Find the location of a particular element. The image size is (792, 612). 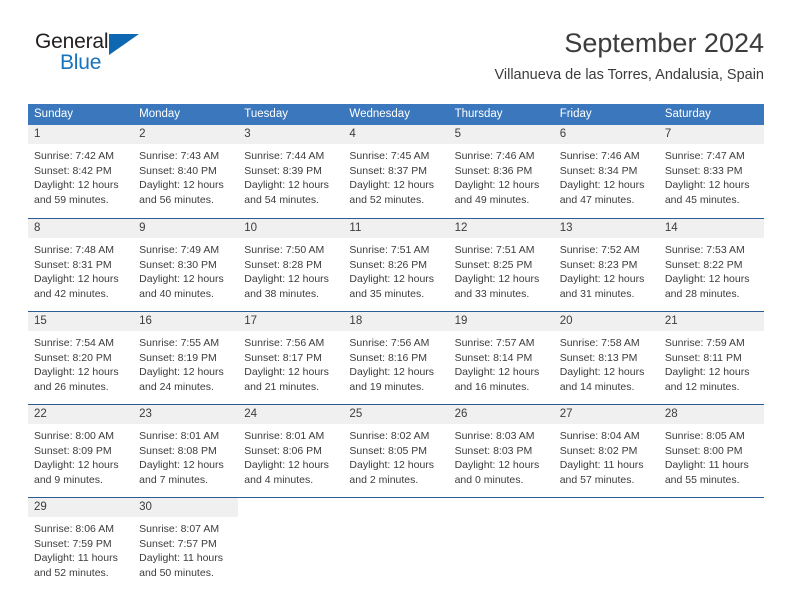

day-number: 14 is located at coordinates (671, 228).